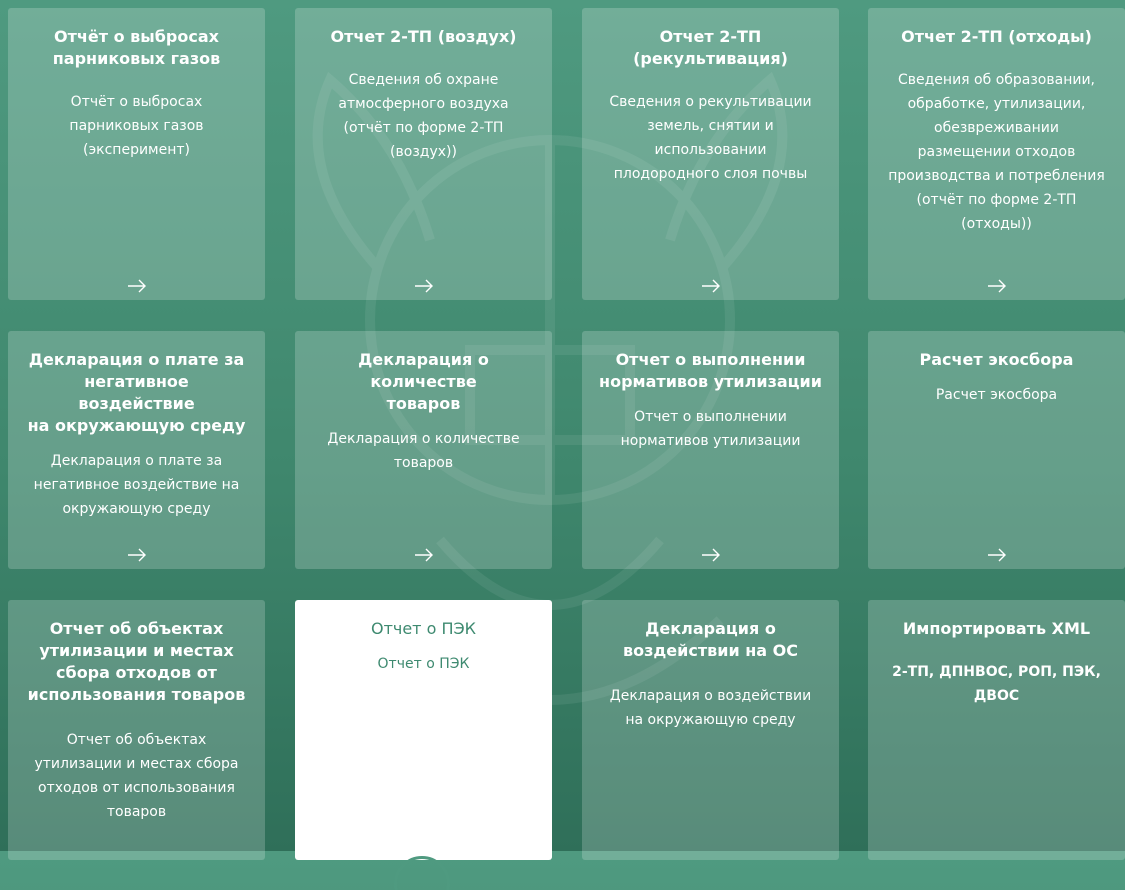 The width and height of the screenshot is (1125, 890). I want to click on card-description: Декларация о количестве товаров, so click(423, 451).